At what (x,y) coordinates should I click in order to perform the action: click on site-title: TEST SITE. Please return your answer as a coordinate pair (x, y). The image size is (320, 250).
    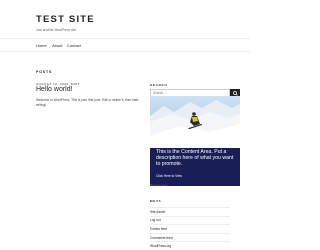
    Looking at the image, I should click on (65, 19).